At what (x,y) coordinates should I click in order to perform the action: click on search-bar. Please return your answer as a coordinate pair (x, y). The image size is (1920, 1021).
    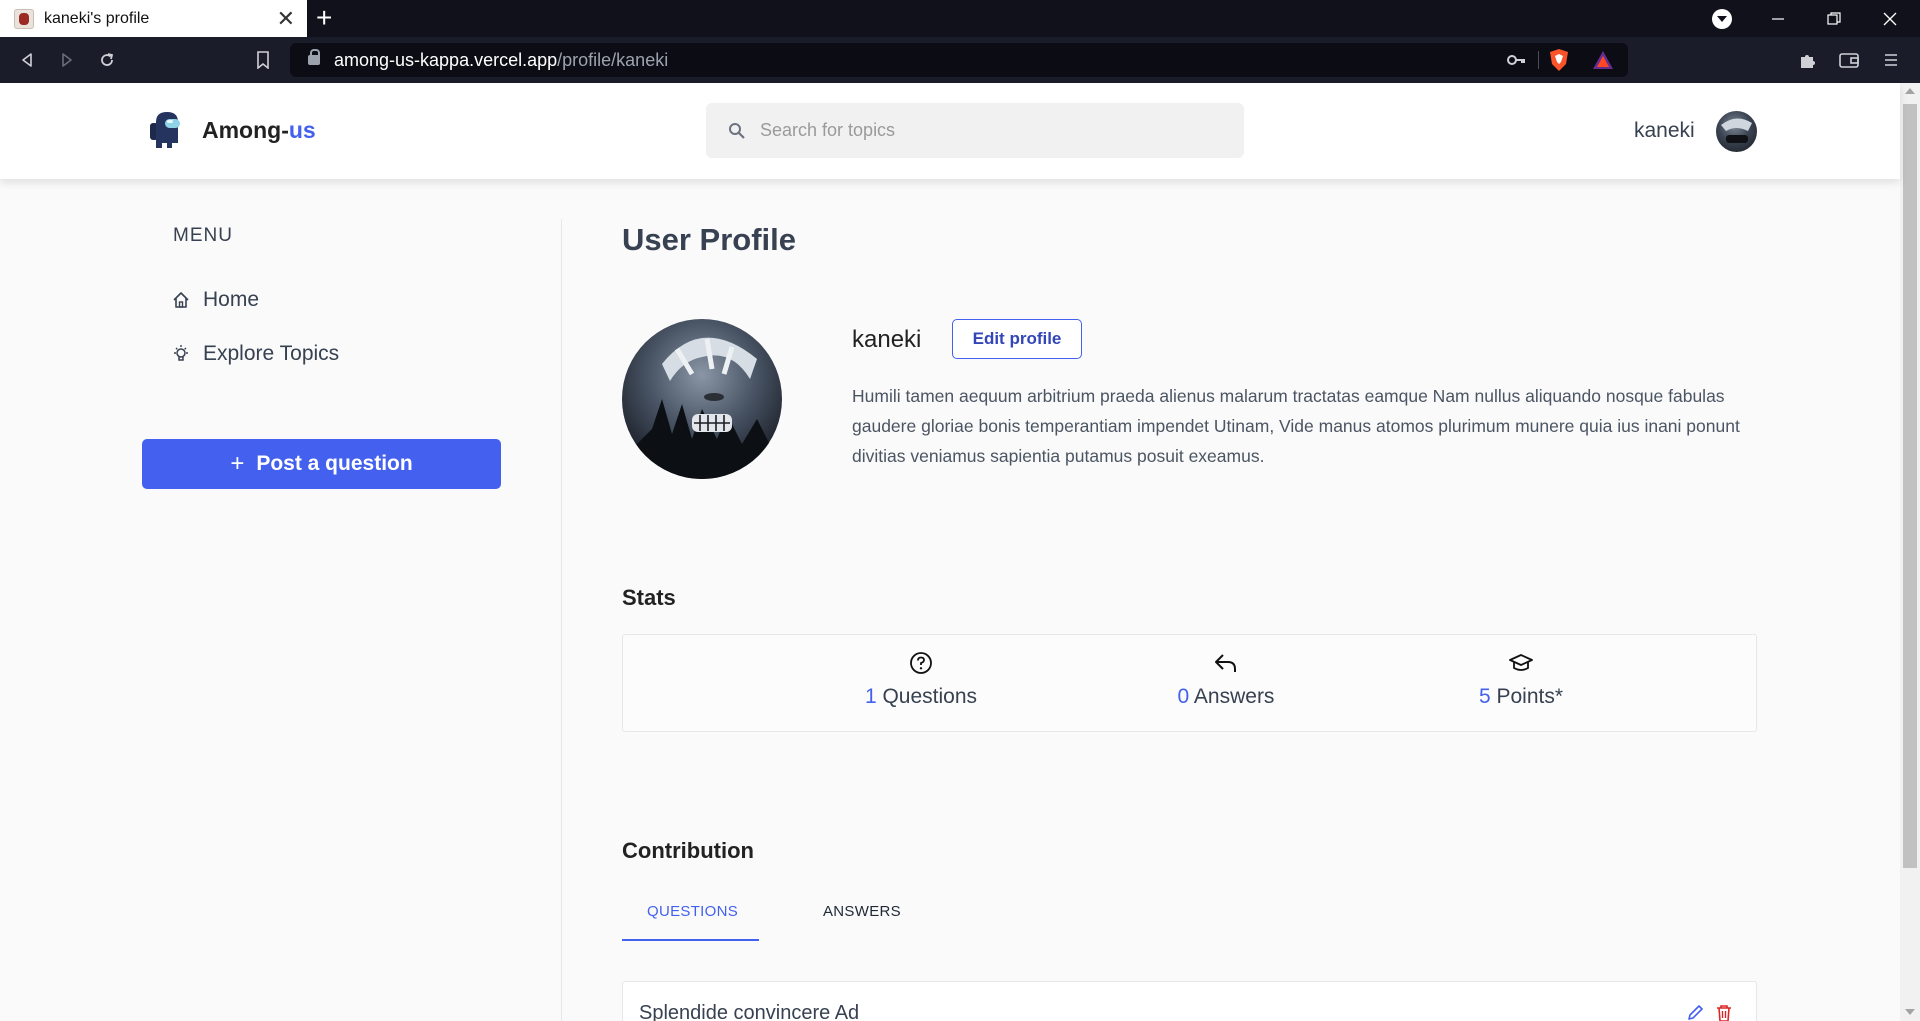
    Looking at the image, I should click on (975, 130).